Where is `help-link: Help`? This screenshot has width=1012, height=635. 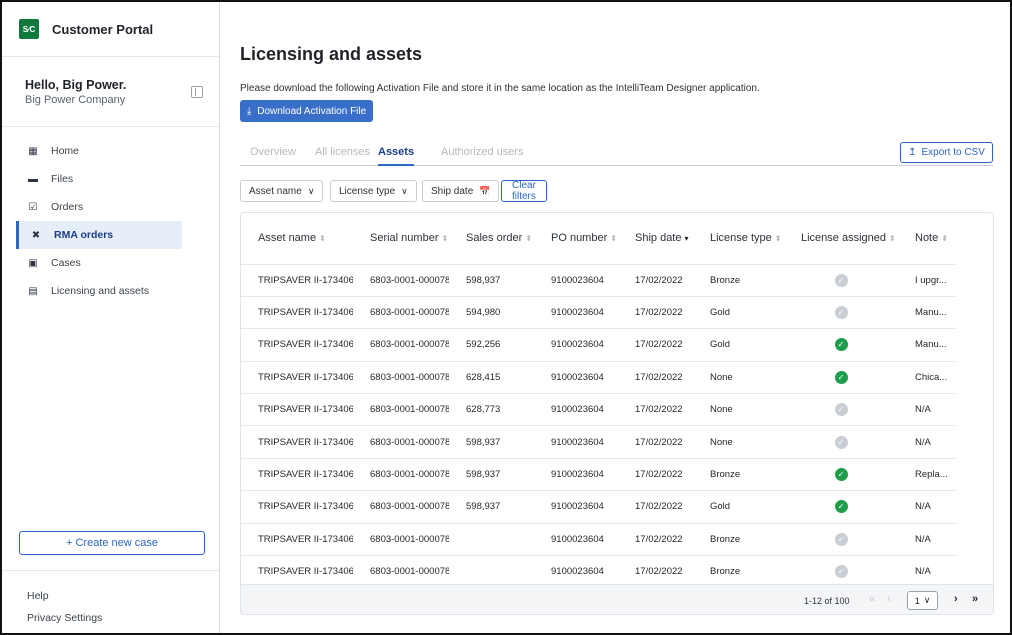 help-link: Help is located at coordinates (38, 596).